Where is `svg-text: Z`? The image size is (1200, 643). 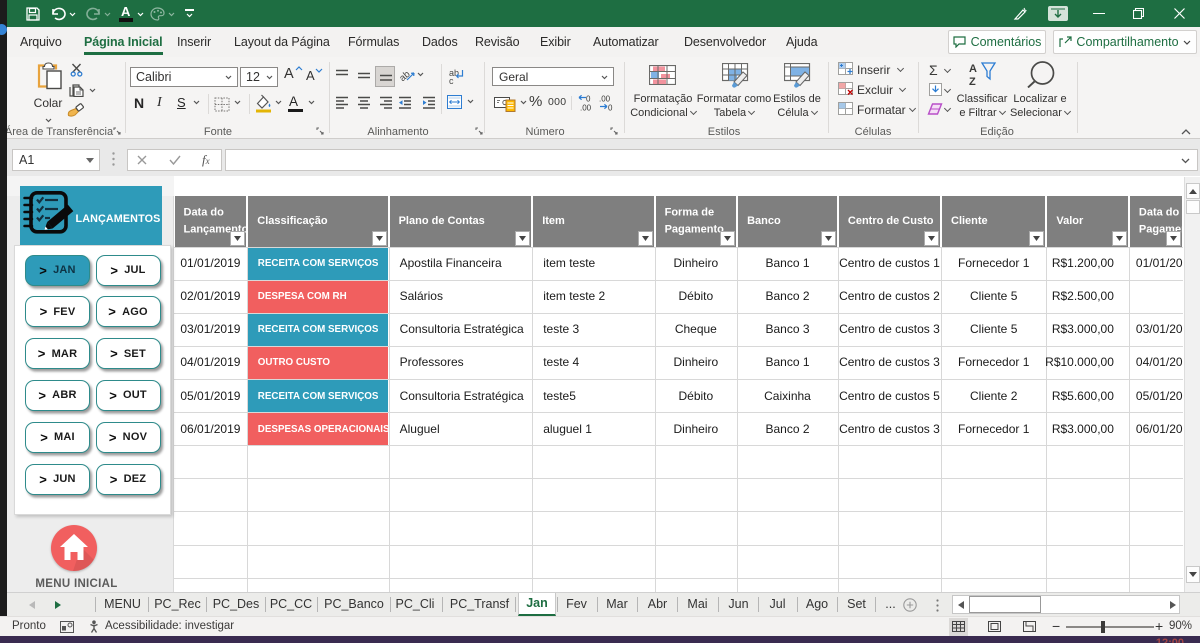 svg-text: Z is located at coordinates (972, 81).